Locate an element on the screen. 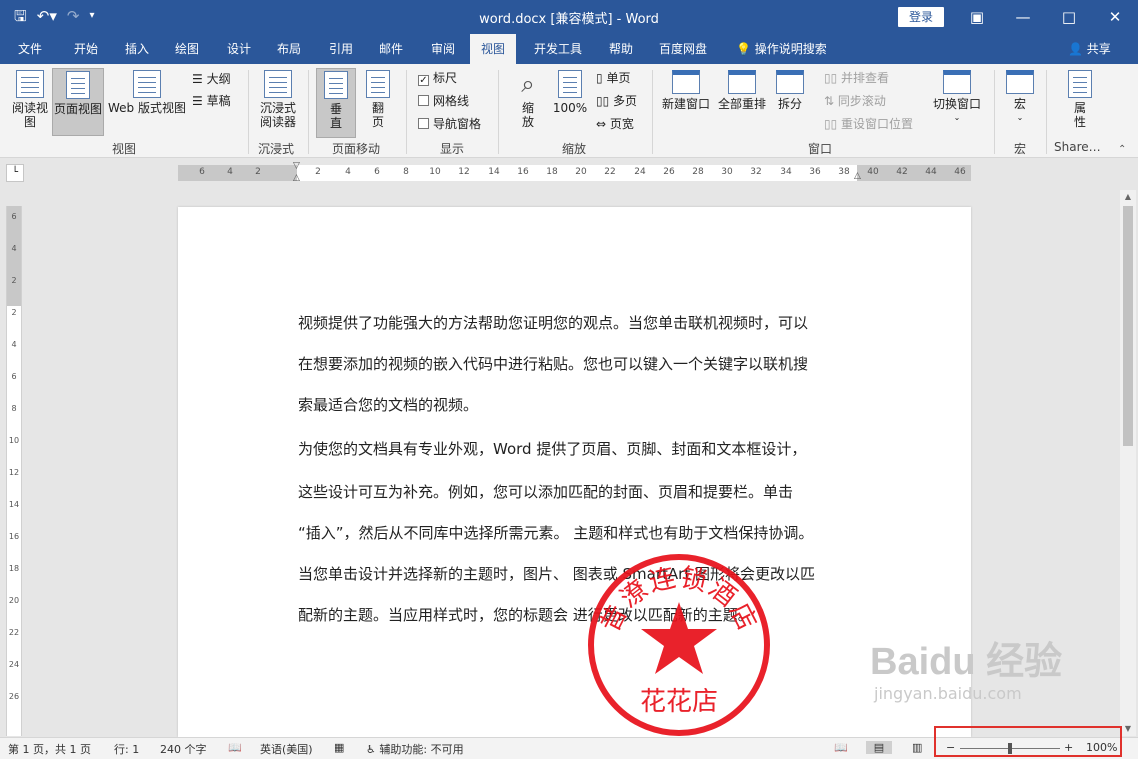  tab-design: 设计 is located at coordinates (239, 49).